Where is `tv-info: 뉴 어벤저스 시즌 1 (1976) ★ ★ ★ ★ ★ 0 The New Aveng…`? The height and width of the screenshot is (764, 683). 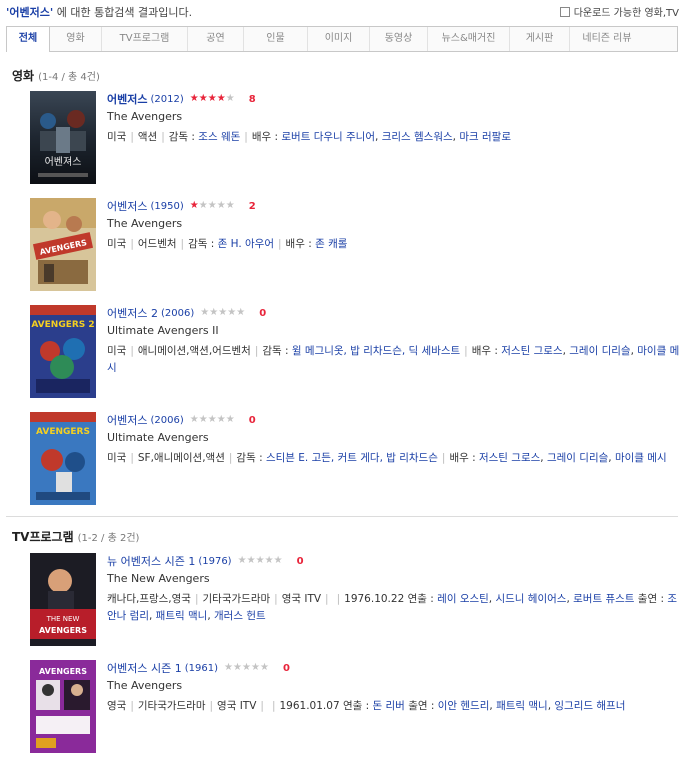 tv-info: 뉴 어벤저스 시즌 1 (1976) ★ ★ ★ ★ ★ 0 The New Aveng… is located at coordinates (393, 589).